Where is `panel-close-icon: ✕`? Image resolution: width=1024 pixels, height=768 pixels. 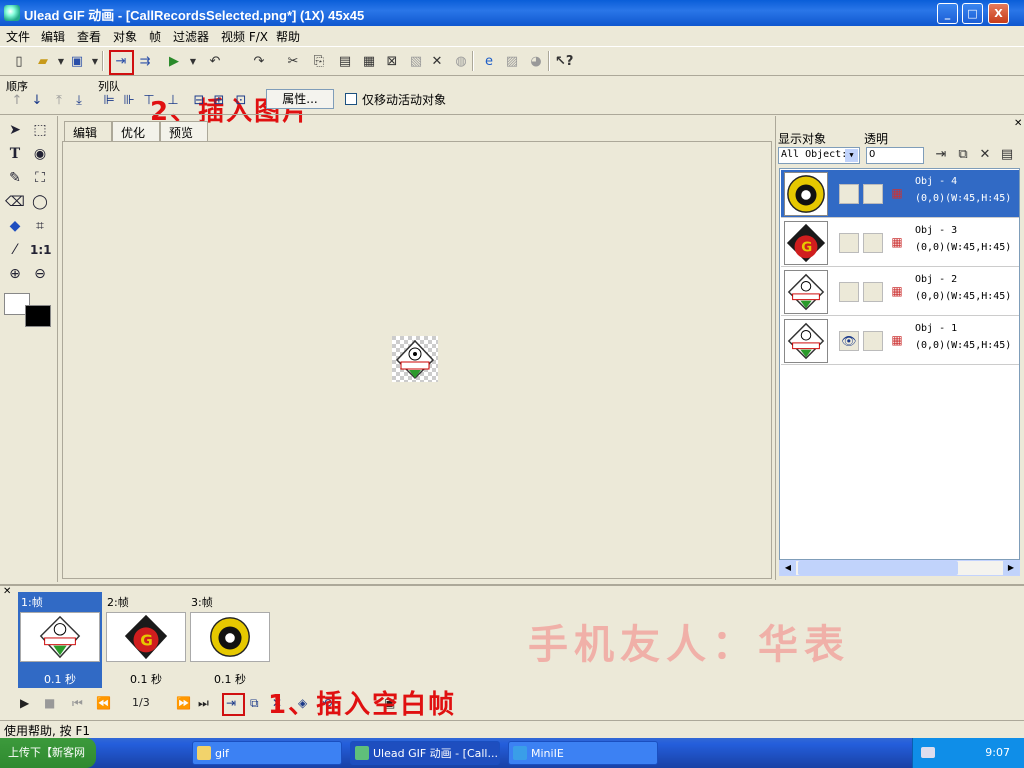 panel-close-icon: ✕ is located at coordinates (1018, 123).